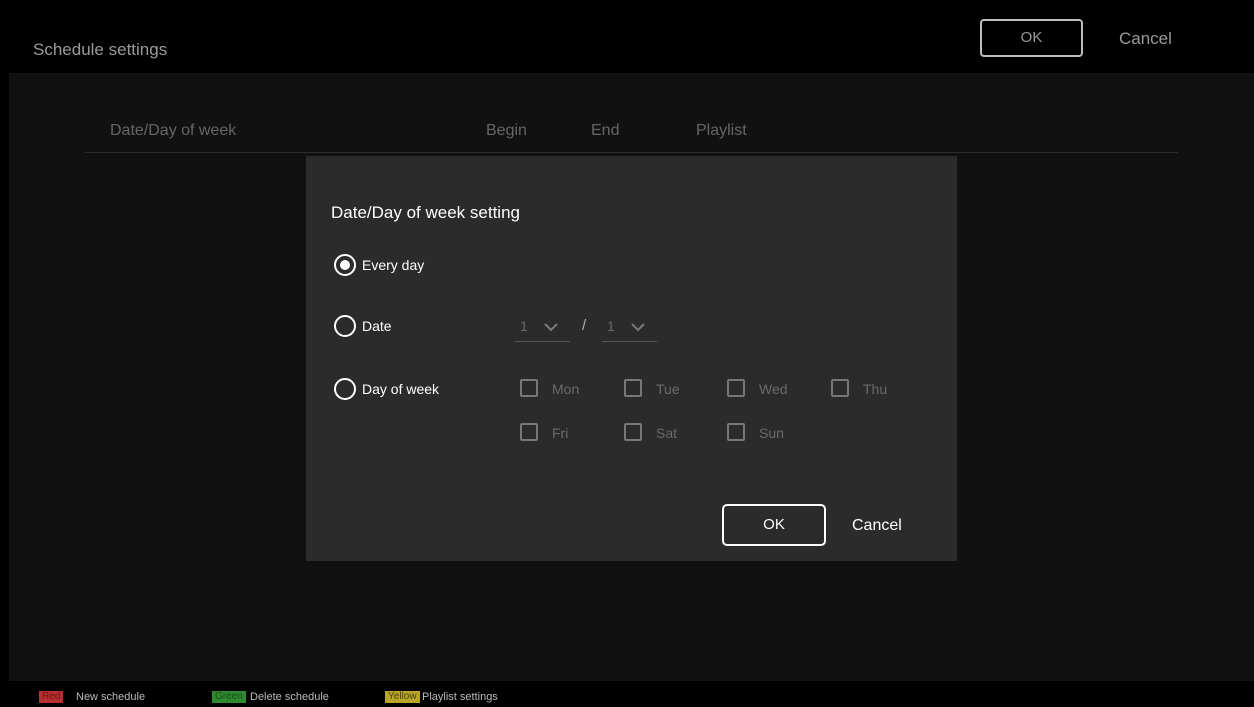  Describe the element at coordinates (425, 212) in the screenshot. I see `dialog-title: Date/Day of week setting` at that location.